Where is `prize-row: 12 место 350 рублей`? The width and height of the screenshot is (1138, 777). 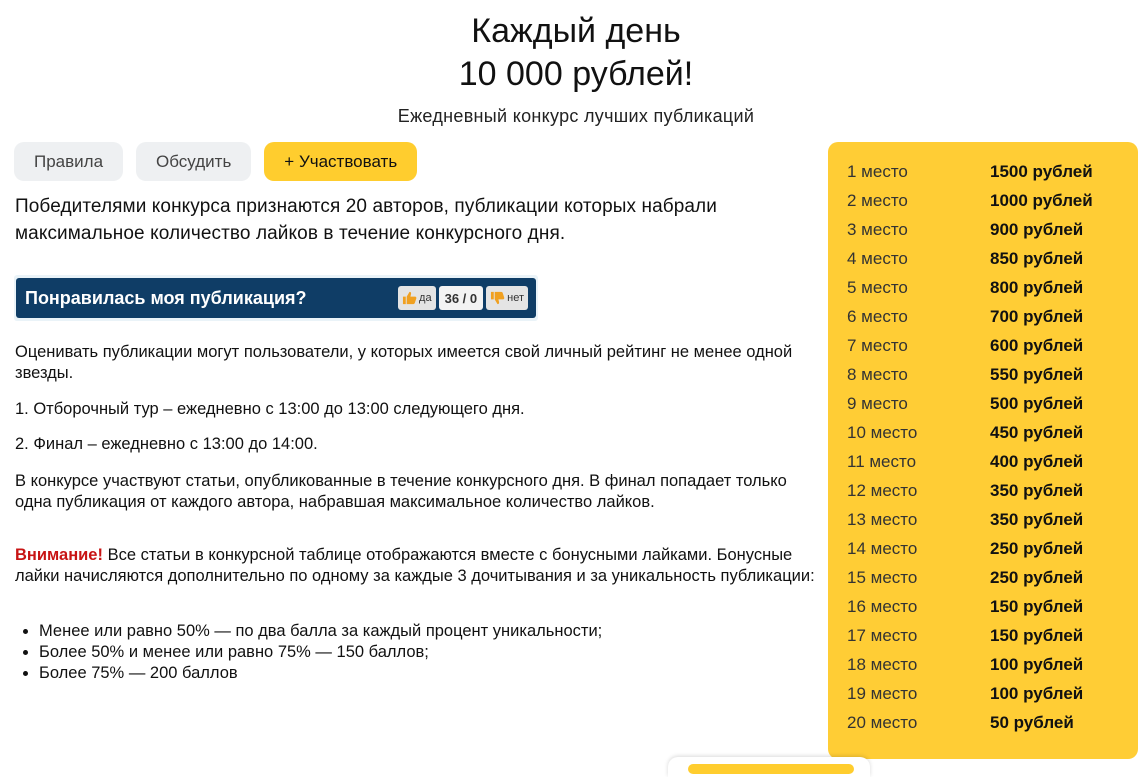 prize-row: 12 место 350 рублей is located at coordinates (987, 490).